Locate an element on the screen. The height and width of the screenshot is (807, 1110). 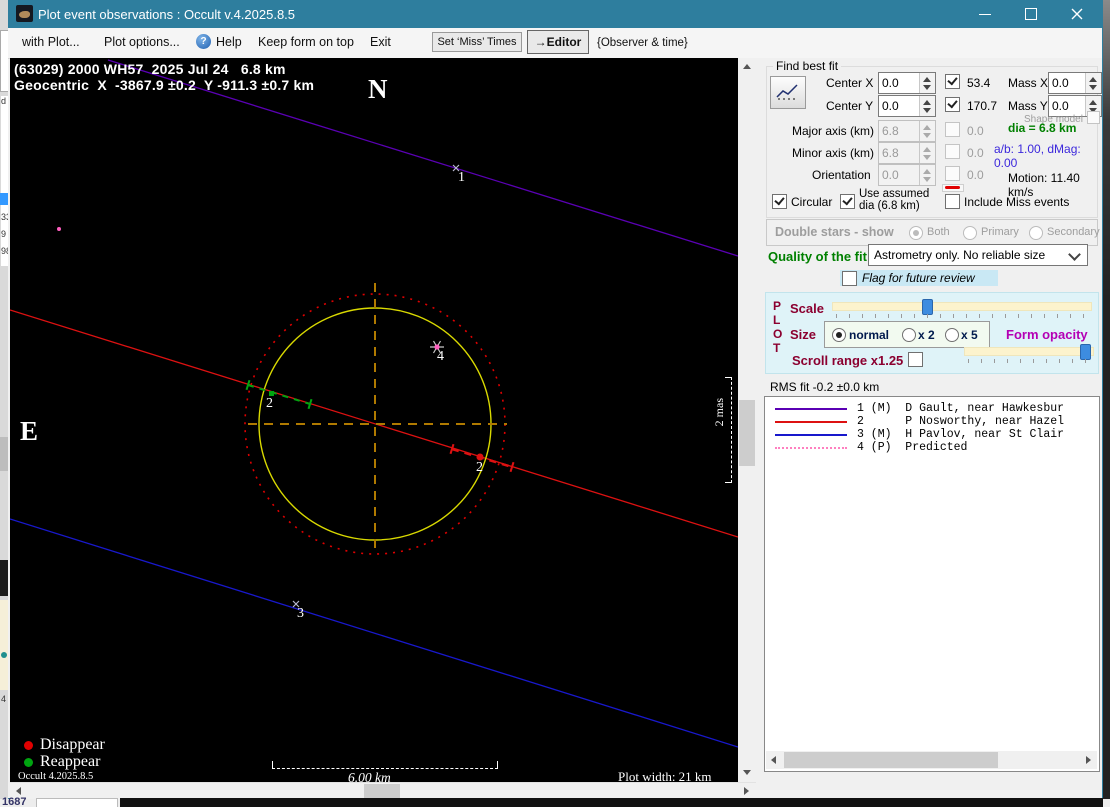
plot-vscrollbar is located at coordinates (747, 420).